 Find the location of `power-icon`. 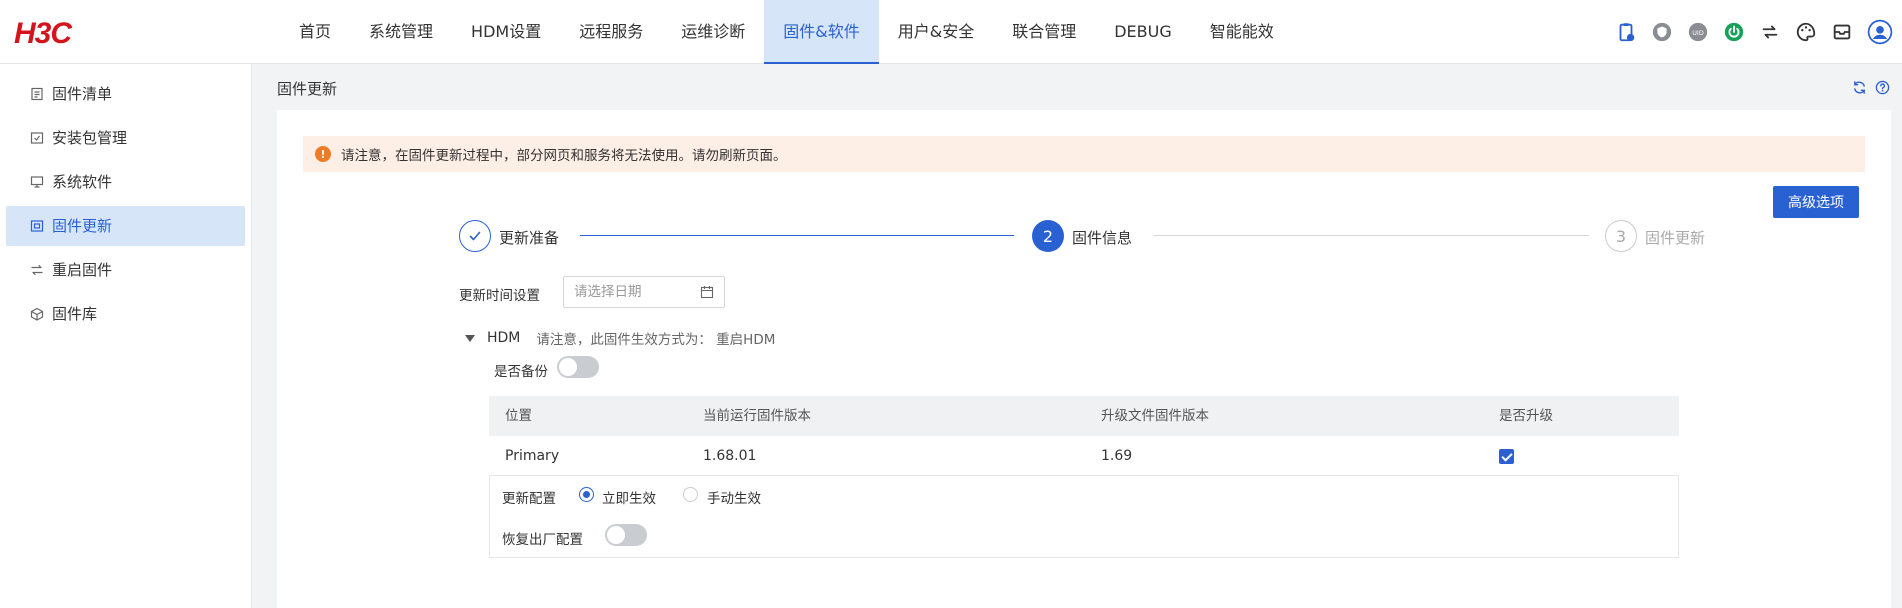

power-icon is located at coordinates (1734, 32).